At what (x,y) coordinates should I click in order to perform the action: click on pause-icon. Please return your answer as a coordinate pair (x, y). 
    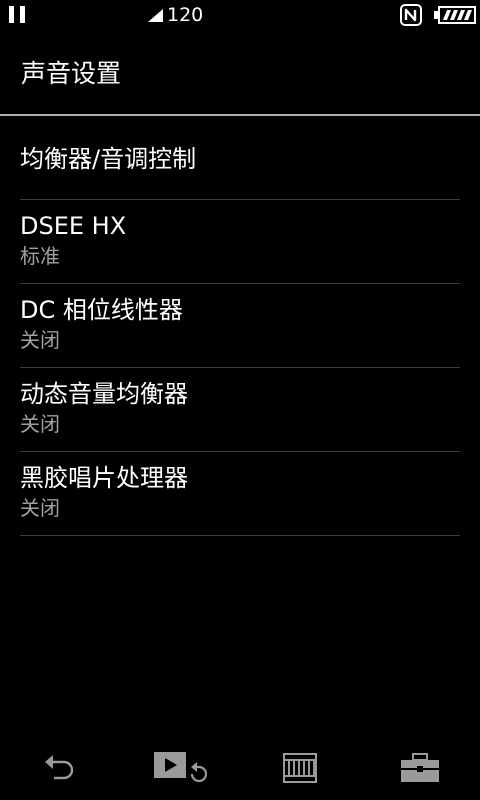
    Looking at the image, I should click on (18, 15).